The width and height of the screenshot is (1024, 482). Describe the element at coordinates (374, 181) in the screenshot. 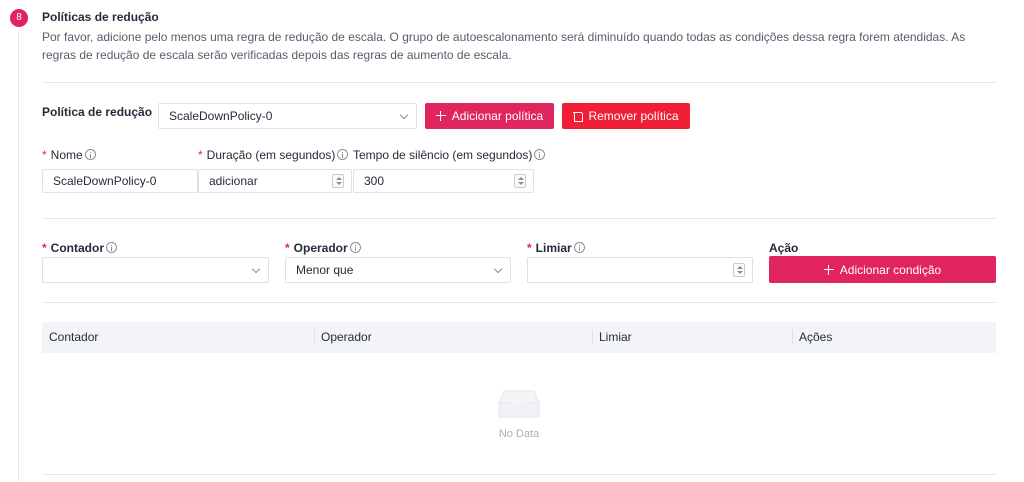

I see `silence-input-value: 300` at that location.